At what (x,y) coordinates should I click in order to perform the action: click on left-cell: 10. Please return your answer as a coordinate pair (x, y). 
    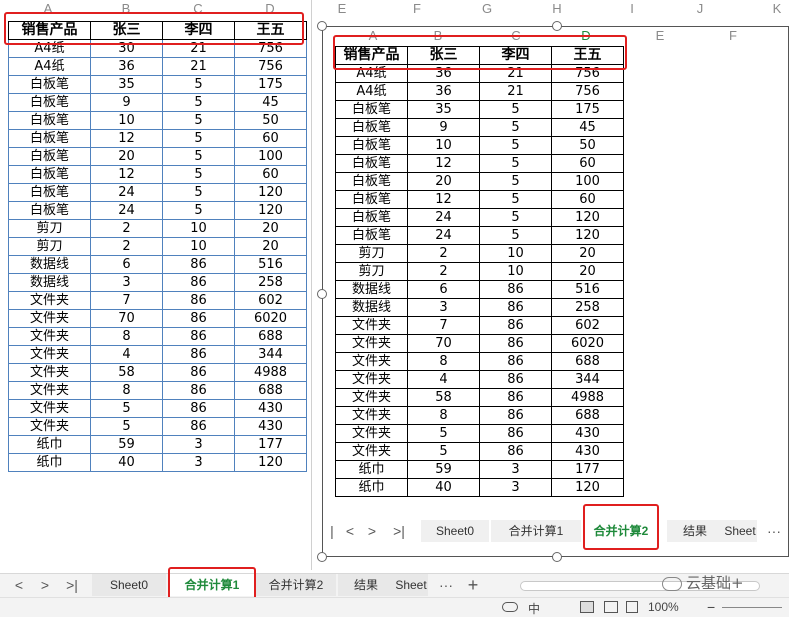
    Looking at the image, I should click on (126, 120).